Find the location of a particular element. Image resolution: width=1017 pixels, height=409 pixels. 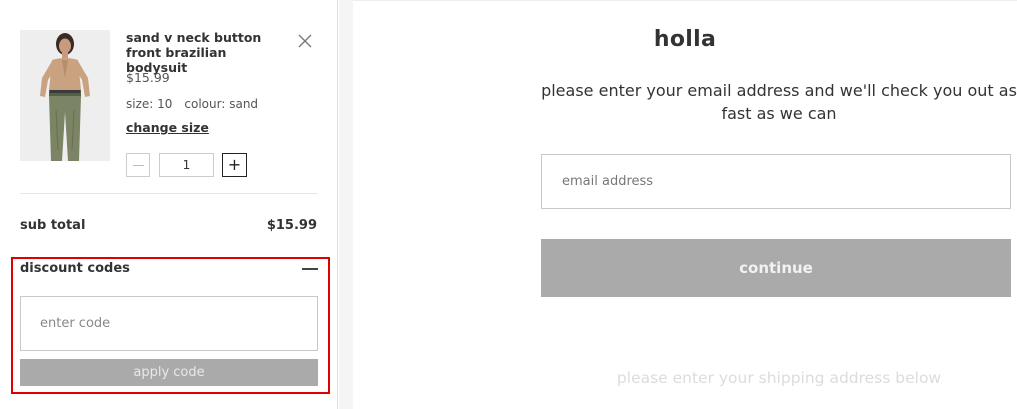

minus-icon is located at coordinates (138, 165).